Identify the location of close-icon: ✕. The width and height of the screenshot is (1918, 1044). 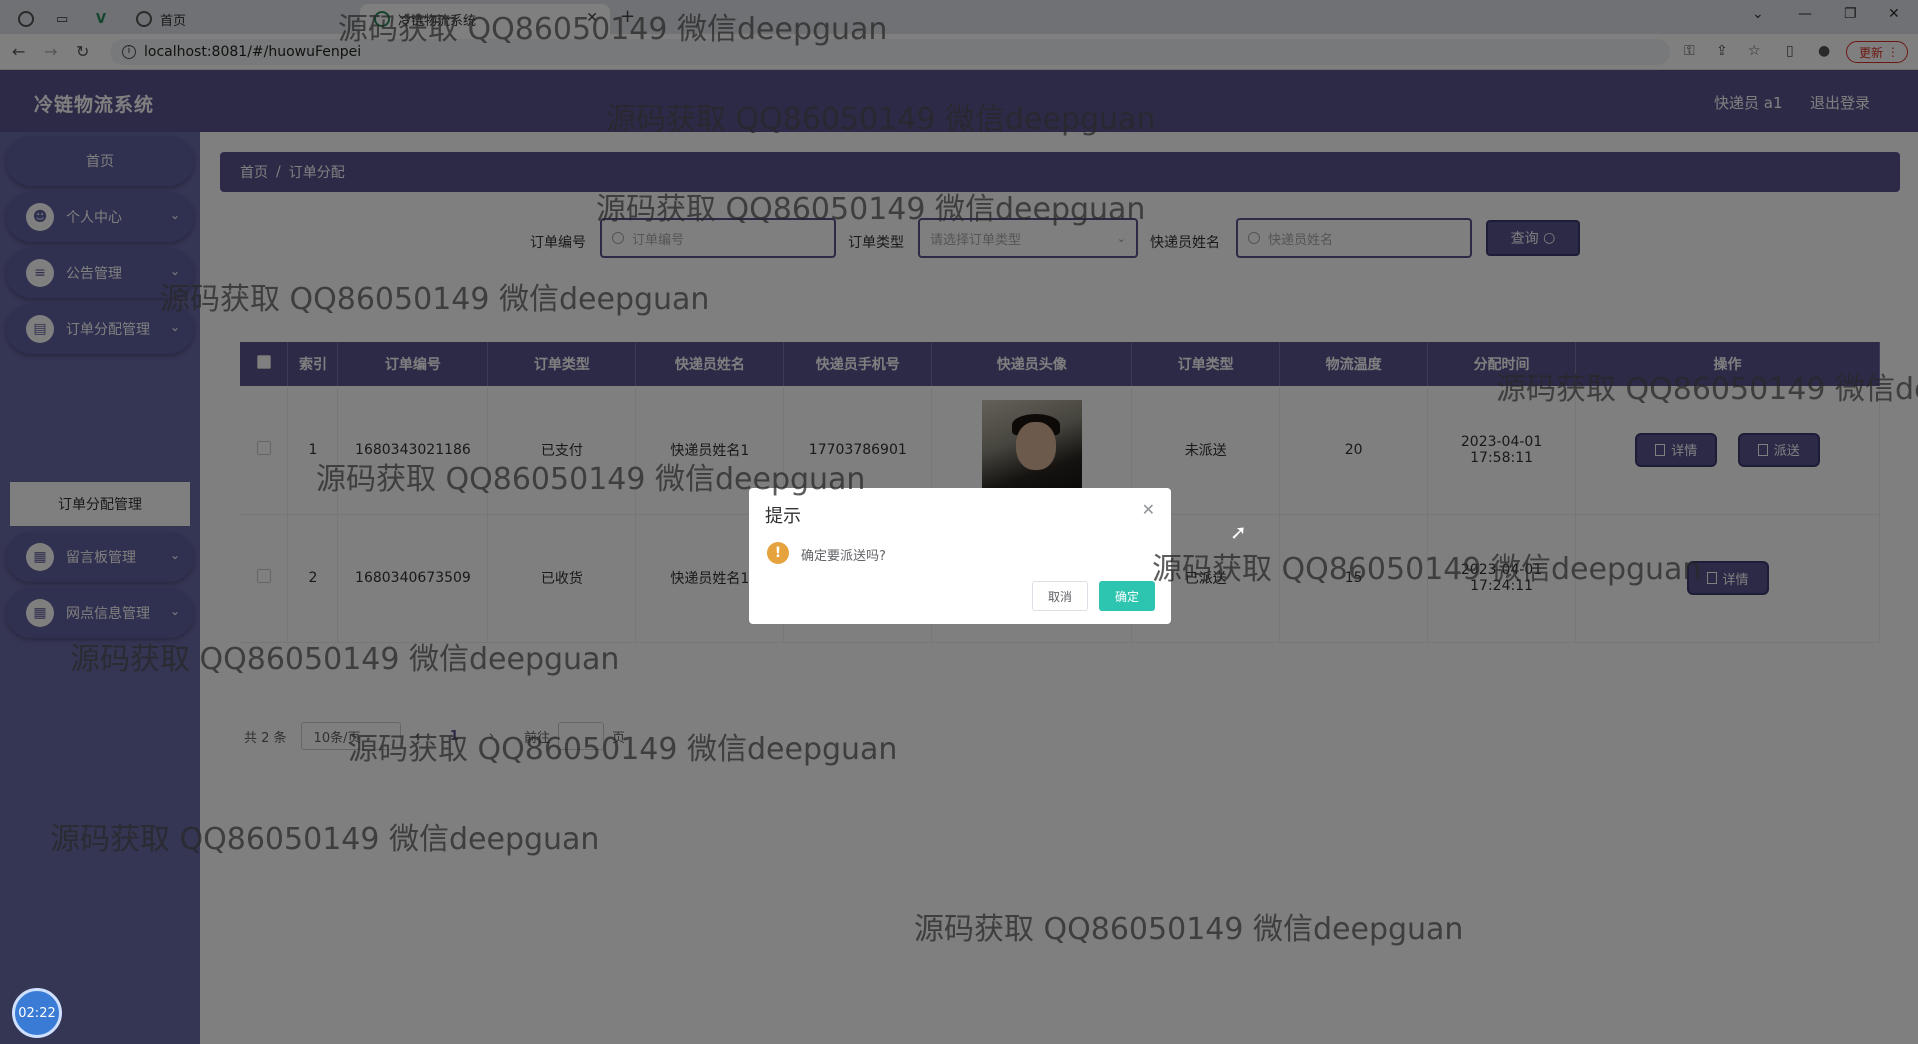
(1148, 509).